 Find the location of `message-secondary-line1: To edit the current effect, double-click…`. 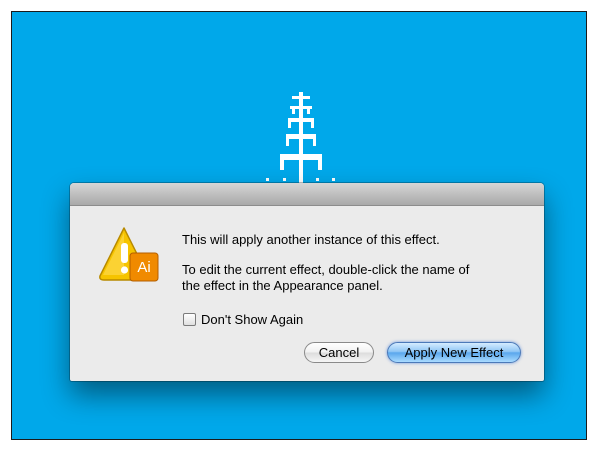

message-secondary-line1: To edit the current effect, double-click… is located at coordinates (326, 269).